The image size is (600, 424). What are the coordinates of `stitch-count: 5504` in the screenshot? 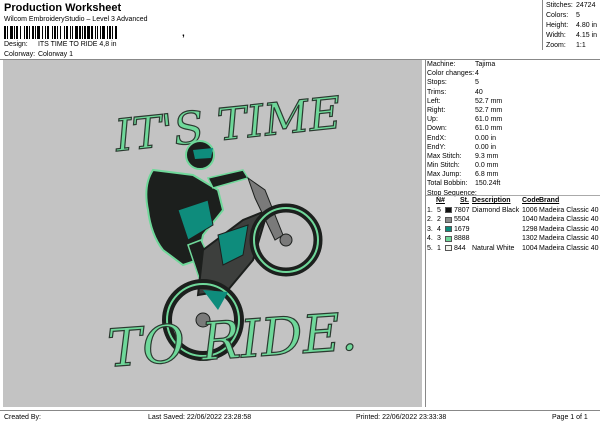 It's located at (462, 220).